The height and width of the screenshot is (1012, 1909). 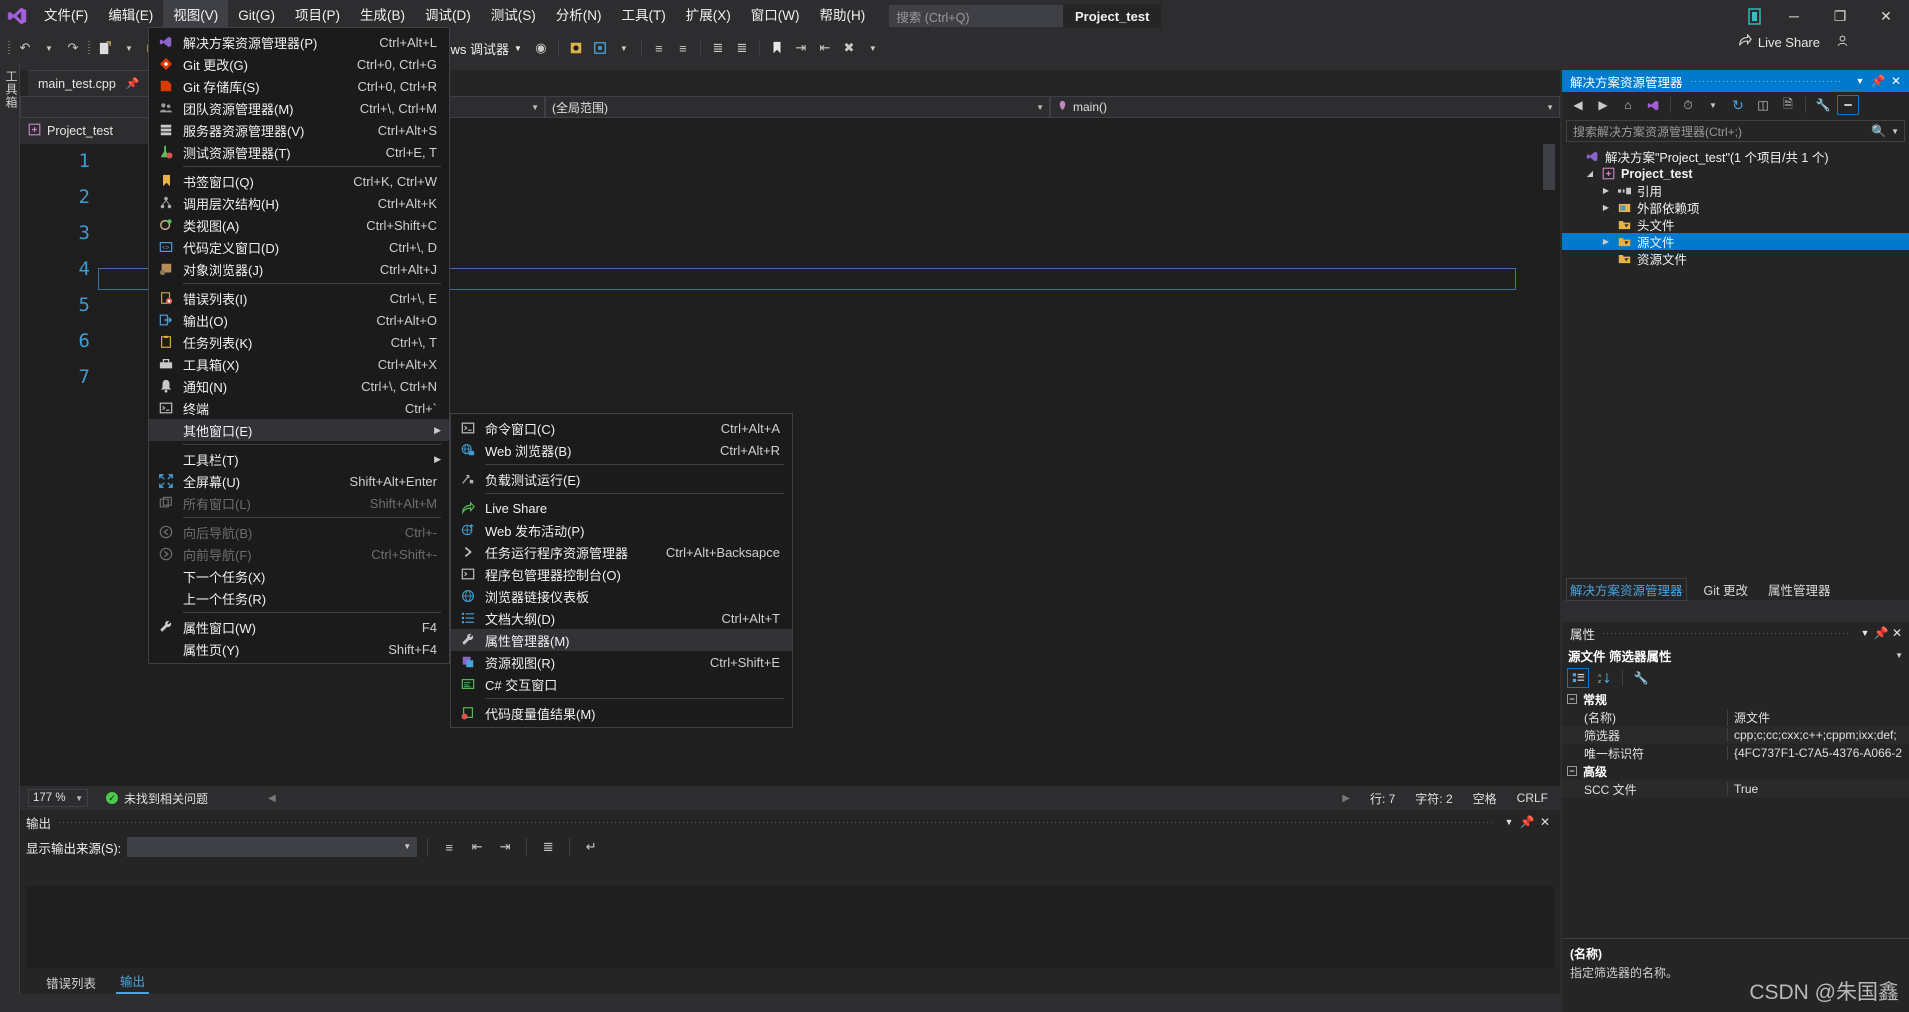 What do you see at coordinates (579, 16) in the screenshot?
I see `menubar-item-8: 分析(N)` at bounding box center [579, 16].